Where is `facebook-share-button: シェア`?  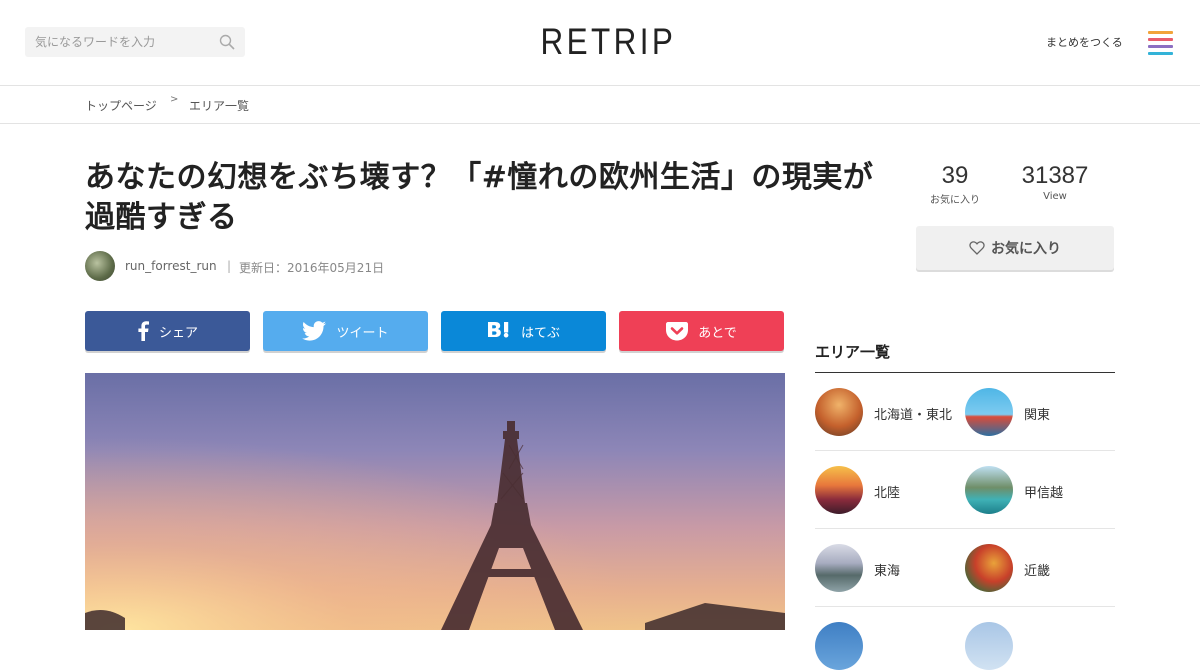
facebook-share-button: シェア is located at coordinates (167, 331).